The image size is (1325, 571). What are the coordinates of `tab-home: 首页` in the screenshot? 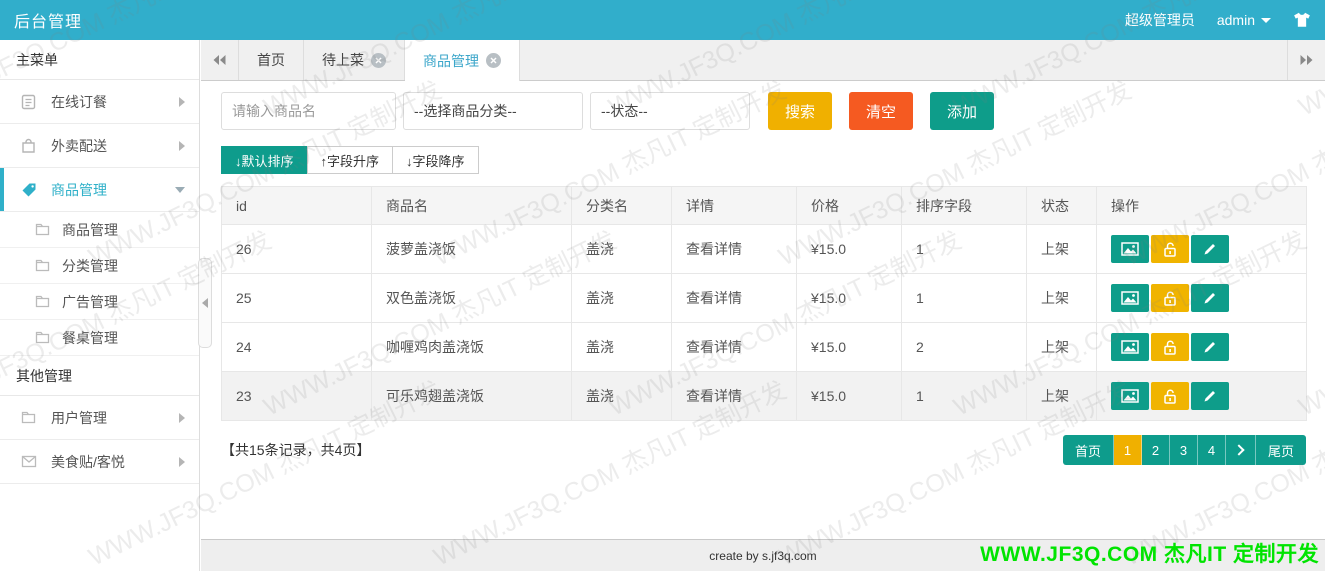 It's located at (271, 60).